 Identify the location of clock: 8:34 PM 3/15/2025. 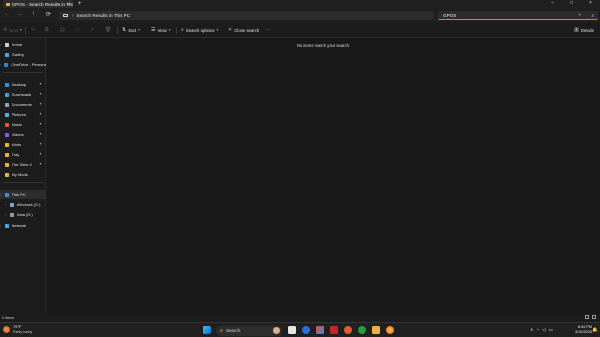
(583, 330).